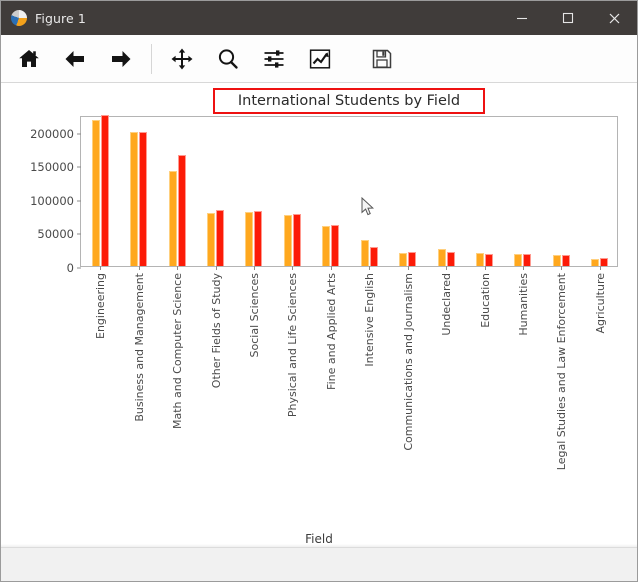 The image size is (638, 582). I want to click on x-tick-label: Engineering, so click(101, 306).